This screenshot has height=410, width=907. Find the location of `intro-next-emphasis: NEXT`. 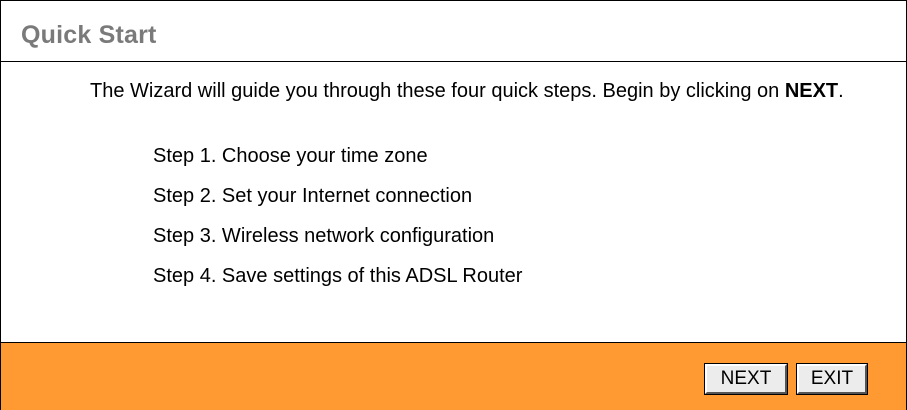

intro-next-emphasis: NEXT is located at coordinates (811, 91).